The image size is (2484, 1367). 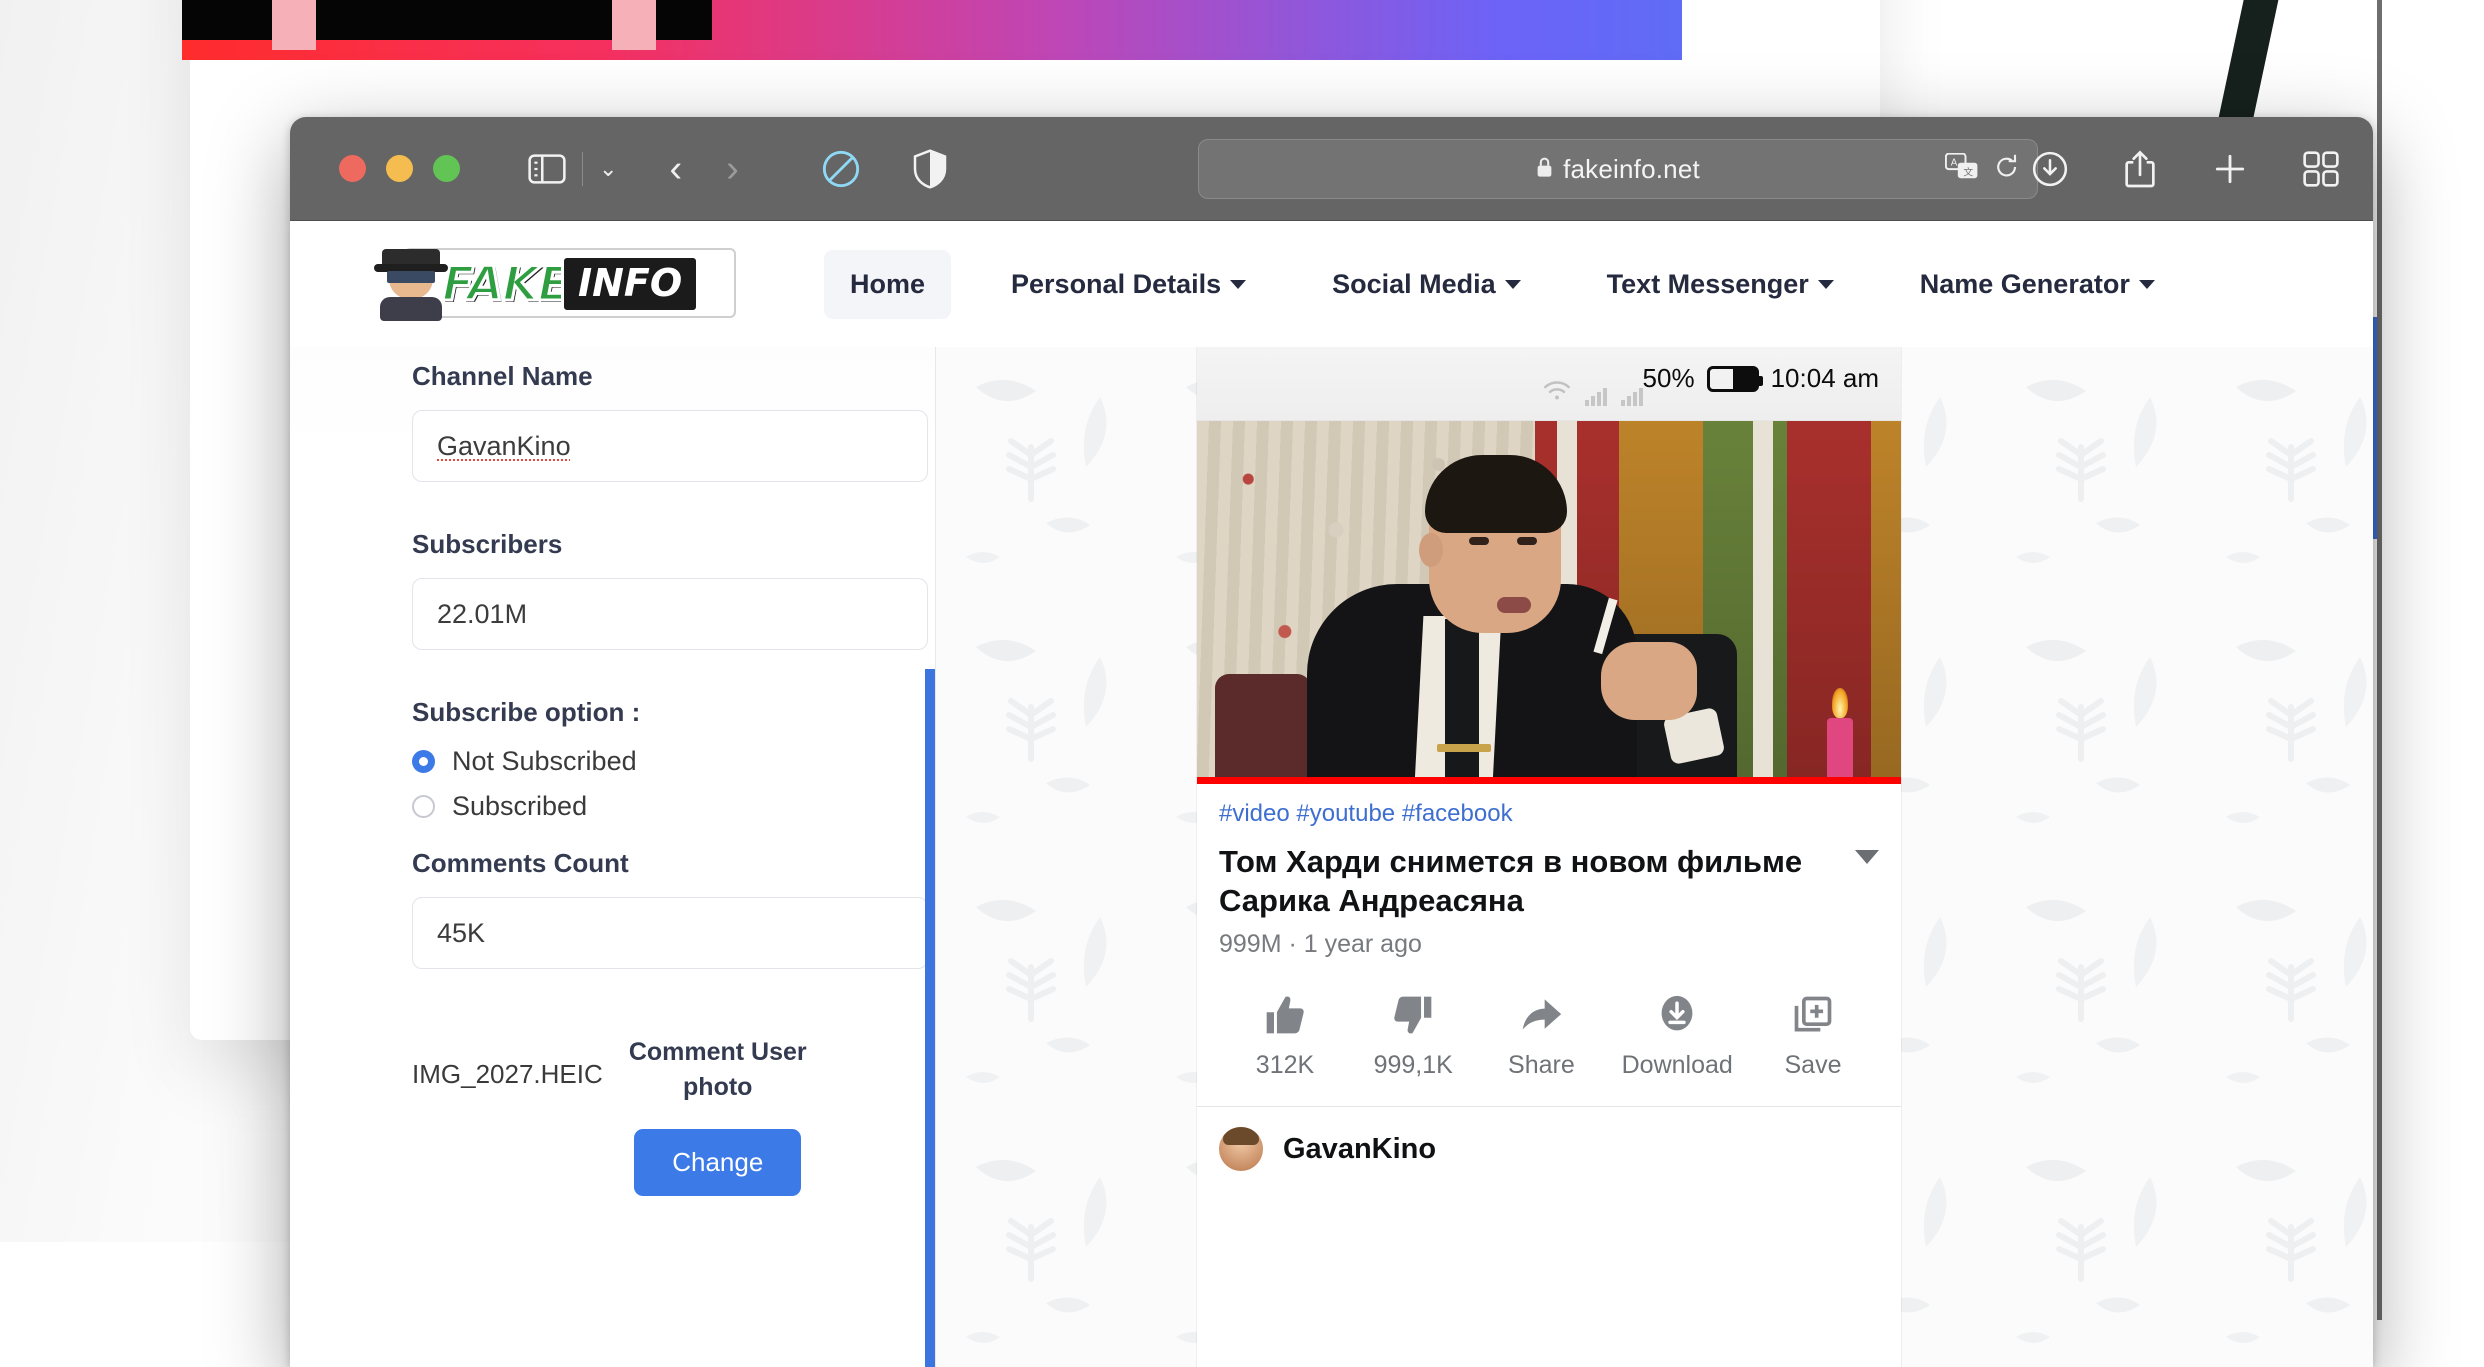 I want to click on video-views-and-age: 999M · 1 year ago, so click(x=1549, y=944).